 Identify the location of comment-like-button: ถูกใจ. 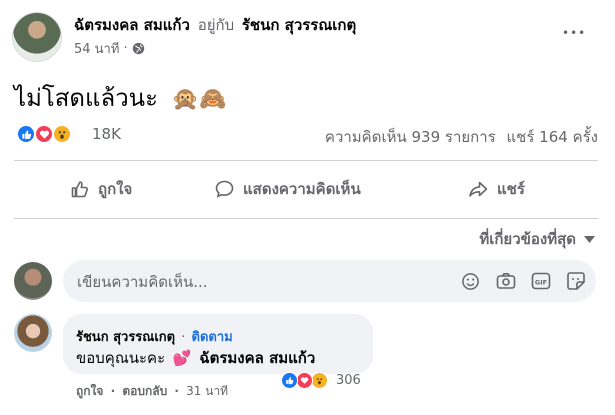
(89, 391).